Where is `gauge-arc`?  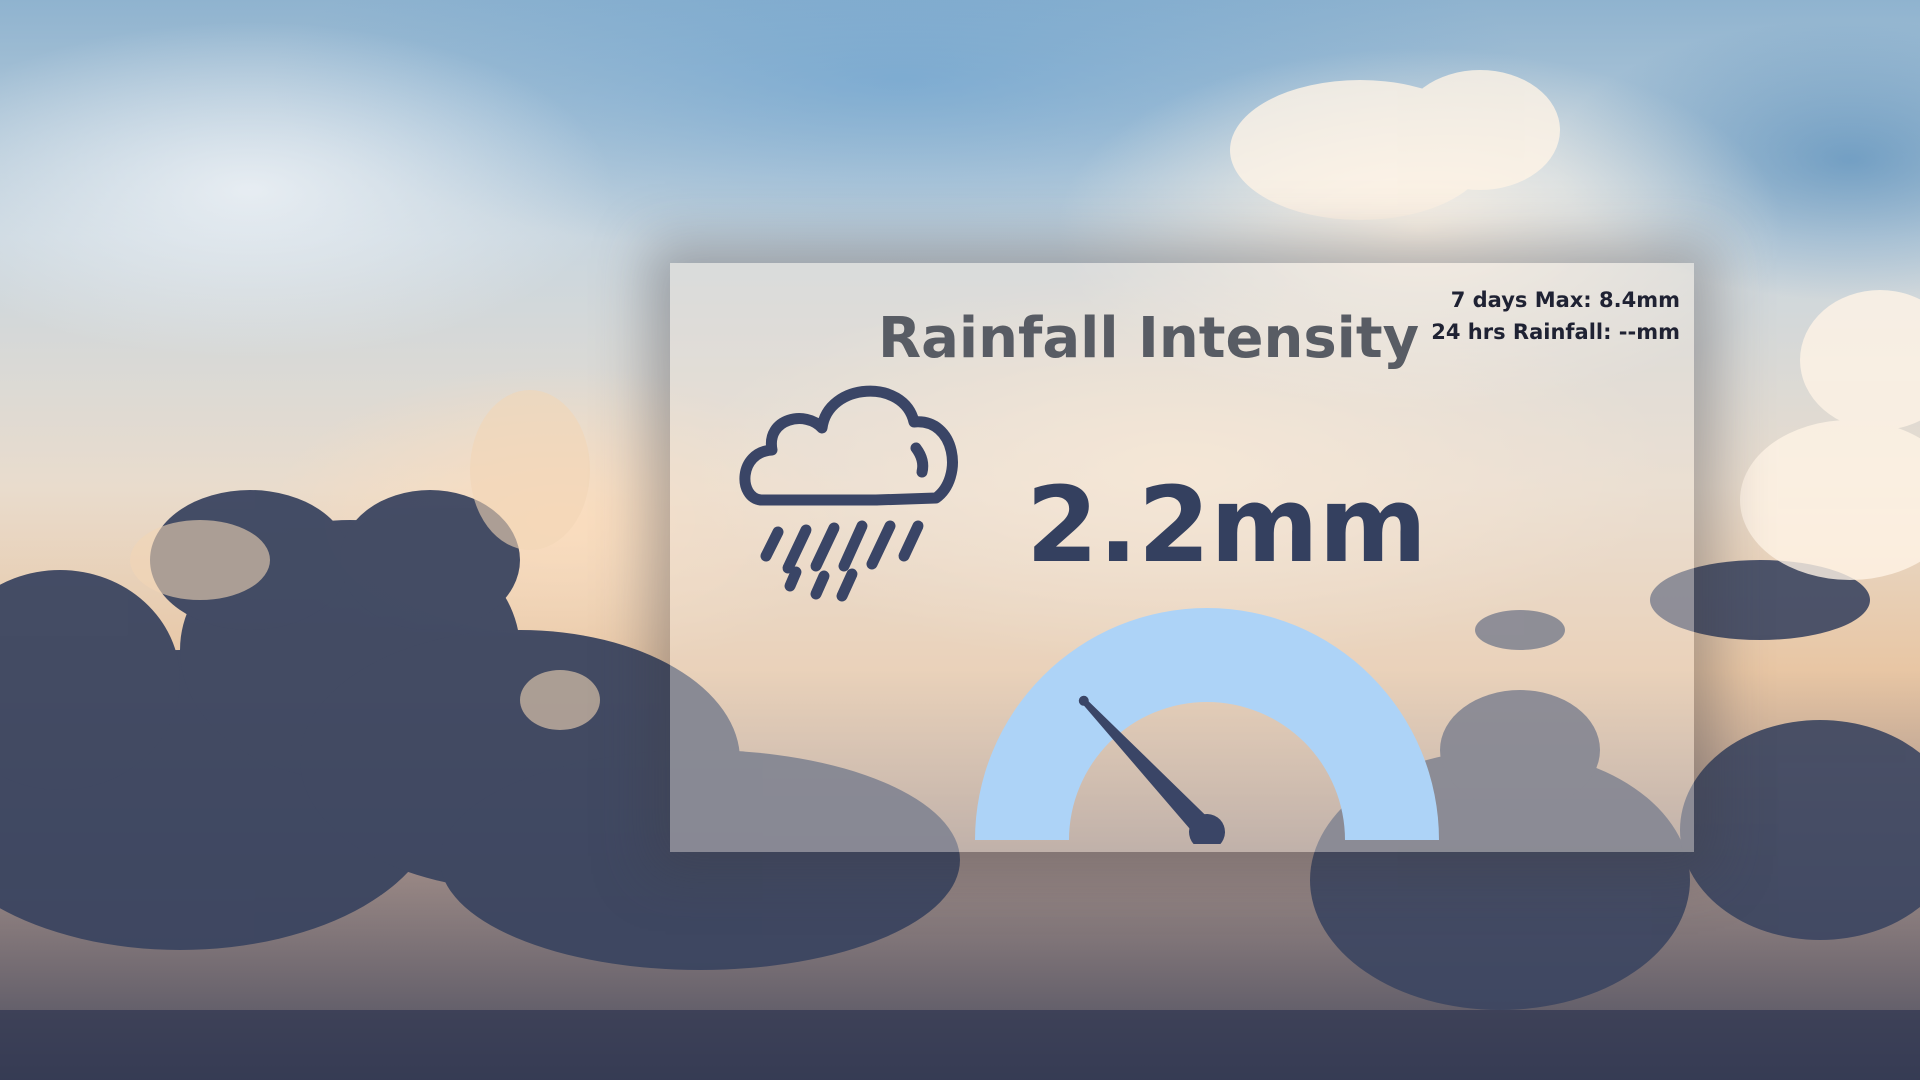
gauge-arc is located at coordinates (1207, 724).